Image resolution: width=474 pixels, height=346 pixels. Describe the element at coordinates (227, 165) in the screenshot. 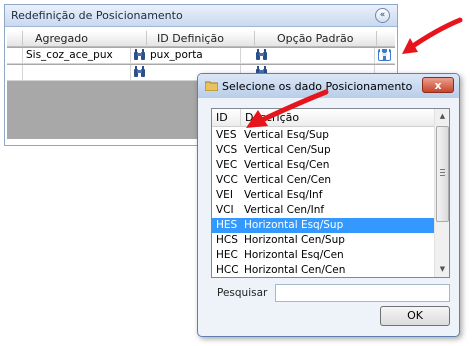

I see `item-id: VEC` at that location.